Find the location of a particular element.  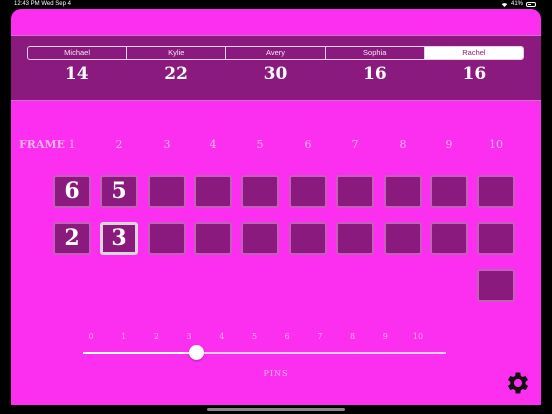

frame-10-roll3-box is located at coordinates (496, 285).